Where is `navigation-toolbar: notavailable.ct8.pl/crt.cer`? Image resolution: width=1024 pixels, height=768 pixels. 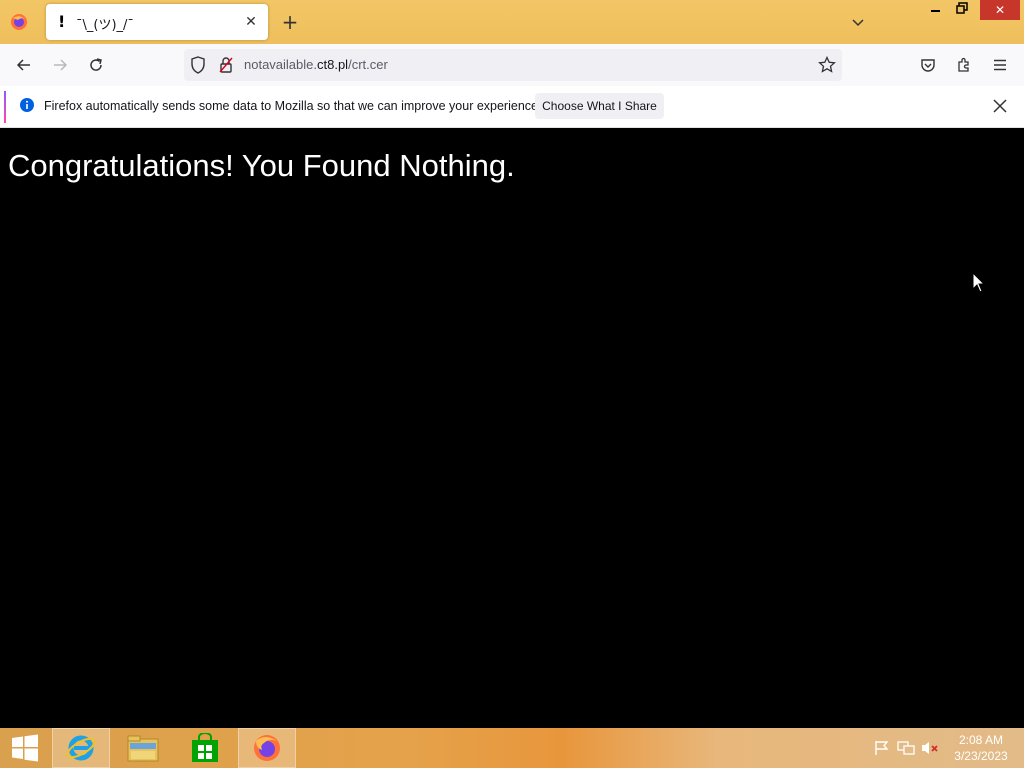 navigation-toolbar: notavailable.ct8.pl/crt.cer is located at coordinates (512, 65).